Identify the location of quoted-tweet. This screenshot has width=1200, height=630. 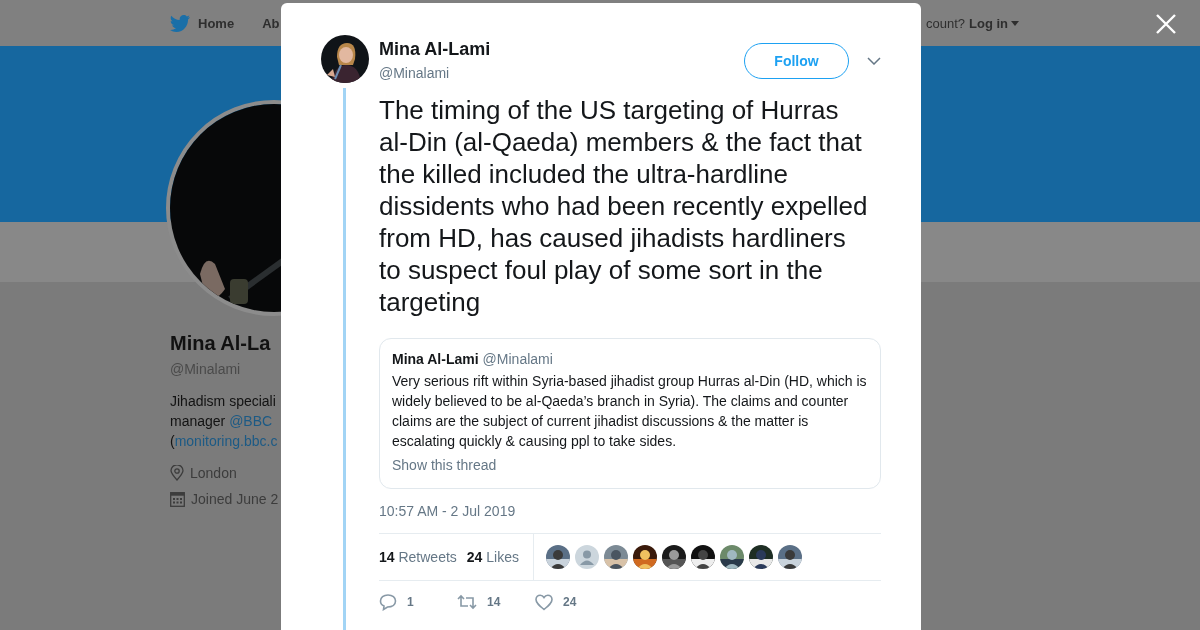
(630, 413).